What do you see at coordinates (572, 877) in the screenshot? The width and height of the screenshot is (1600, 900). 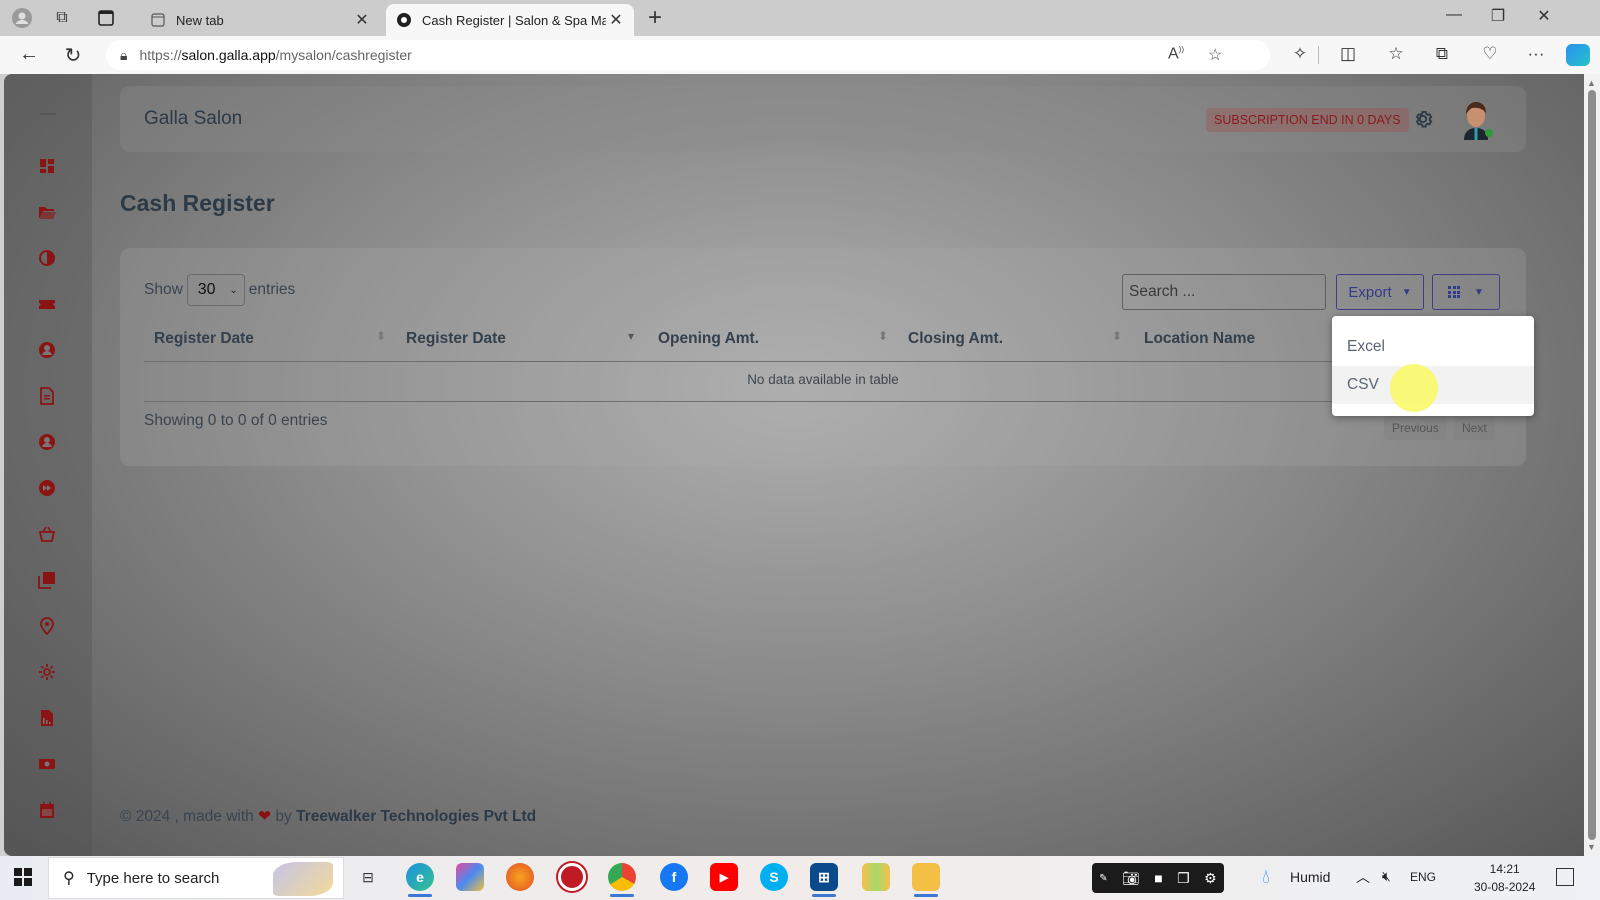 I see `recorder-app-icon` at bounding box center [572, 877].